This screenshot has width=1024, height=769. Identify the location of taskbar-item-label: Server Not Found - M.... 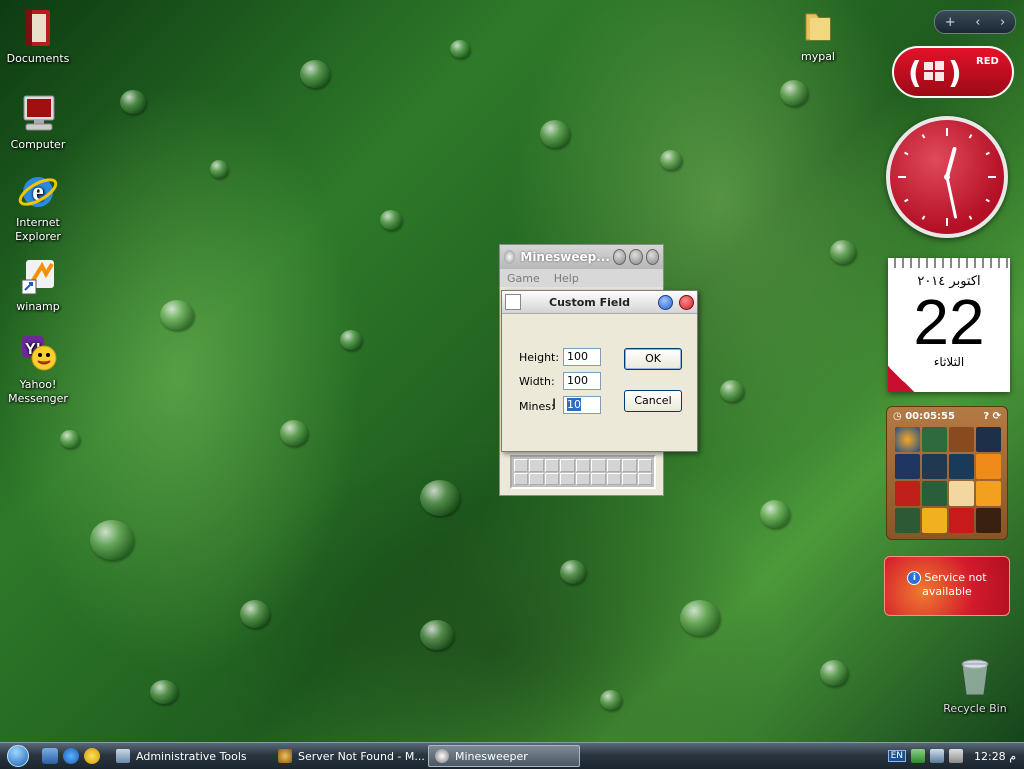
(361, 756).